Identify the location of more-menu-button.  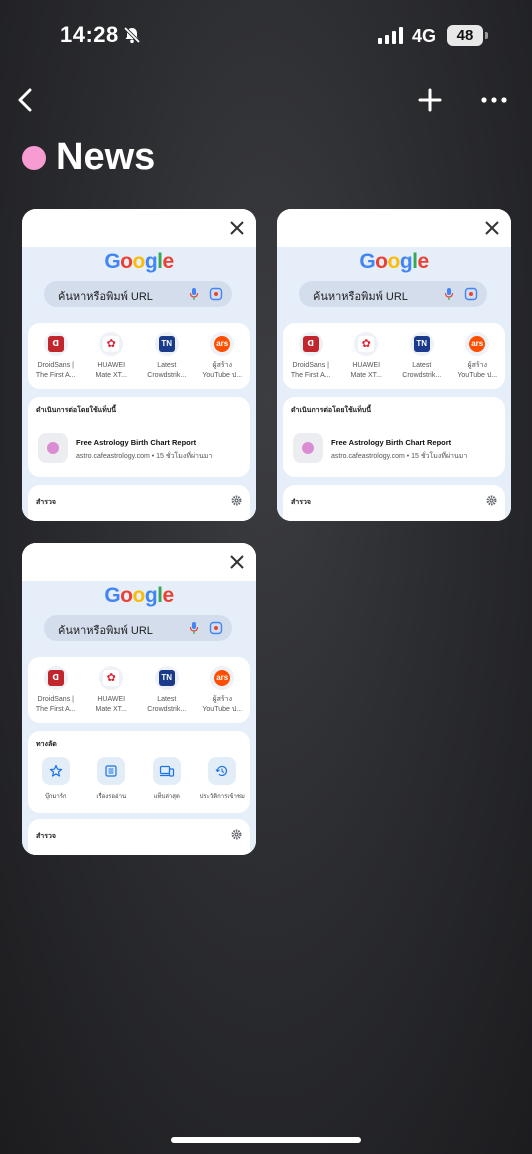
(494, 100).